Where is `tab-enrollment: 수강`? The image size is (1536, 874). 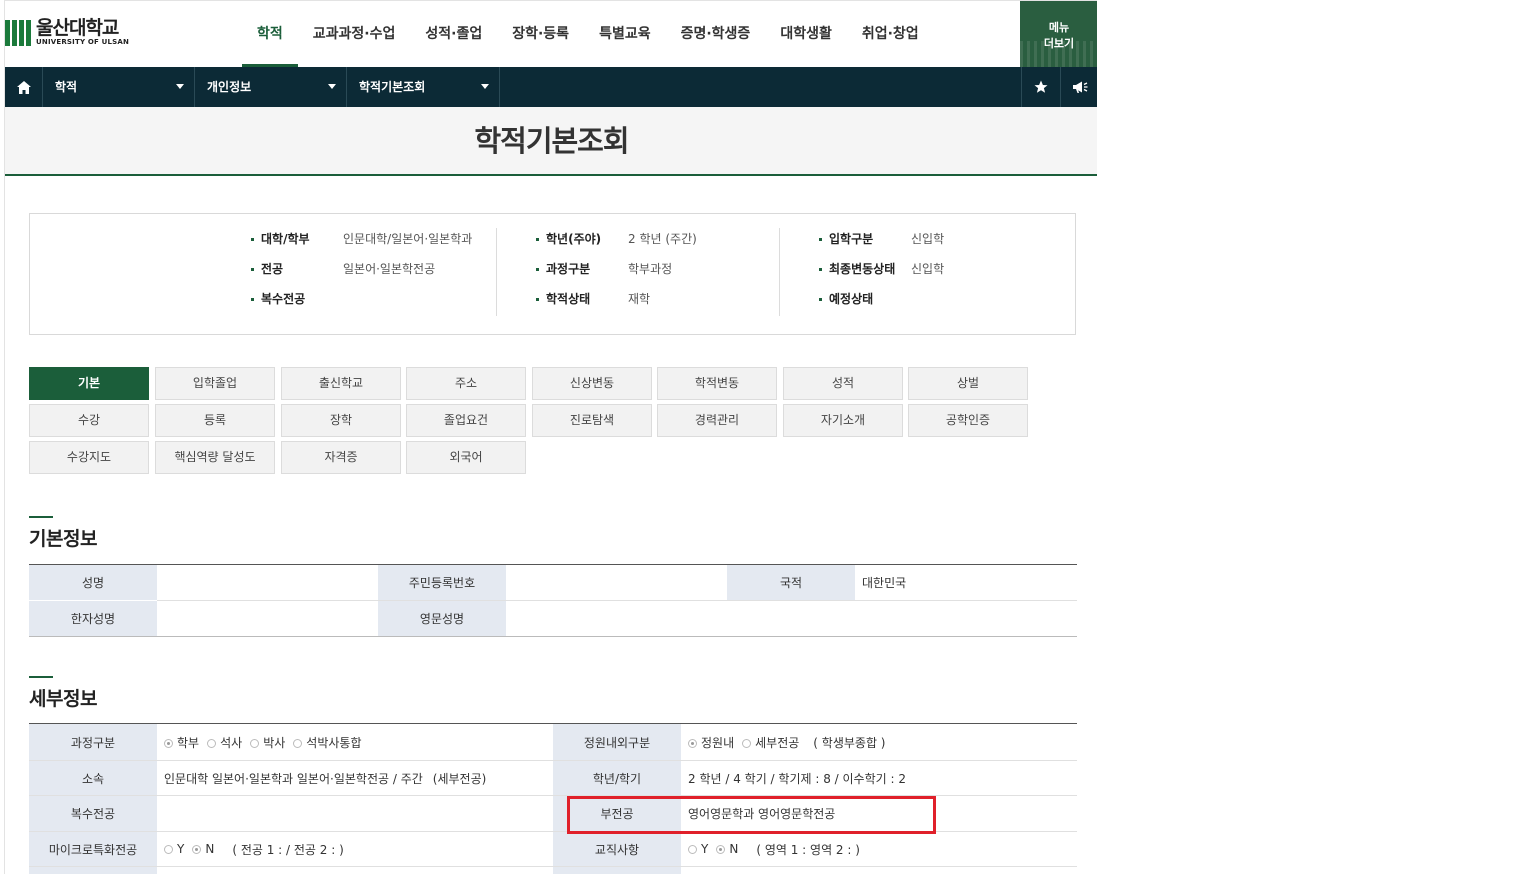 tab-enrollment: 수강 is located at coordinates (89, 420).